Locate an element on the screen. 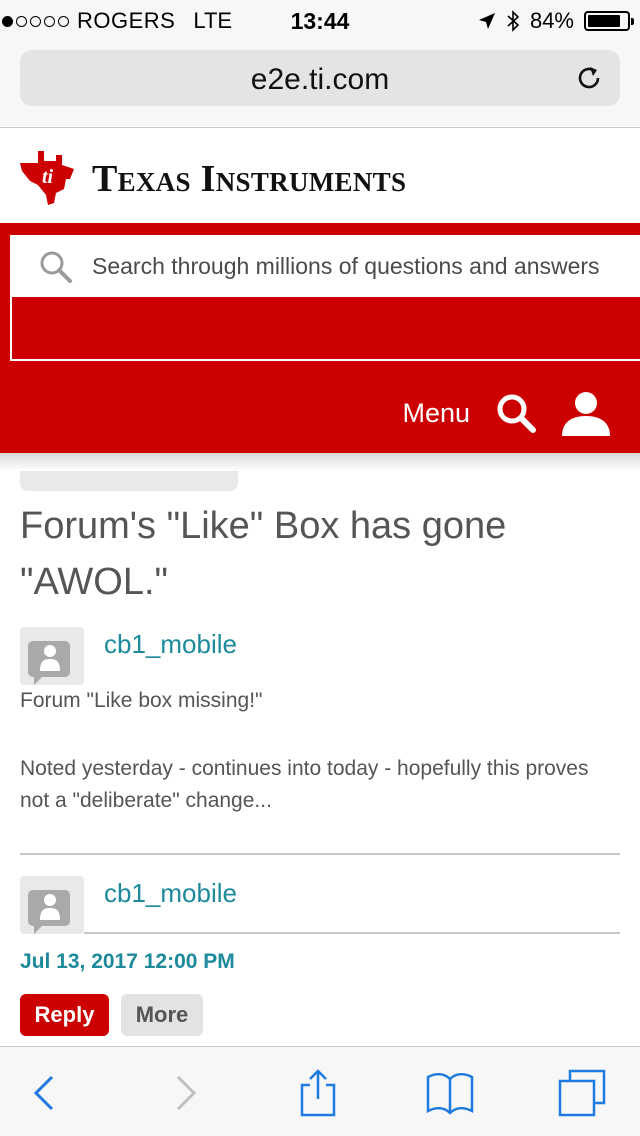  post-date: Jul 13, 2017 12:00 PM is located at coordinates (127, 961).